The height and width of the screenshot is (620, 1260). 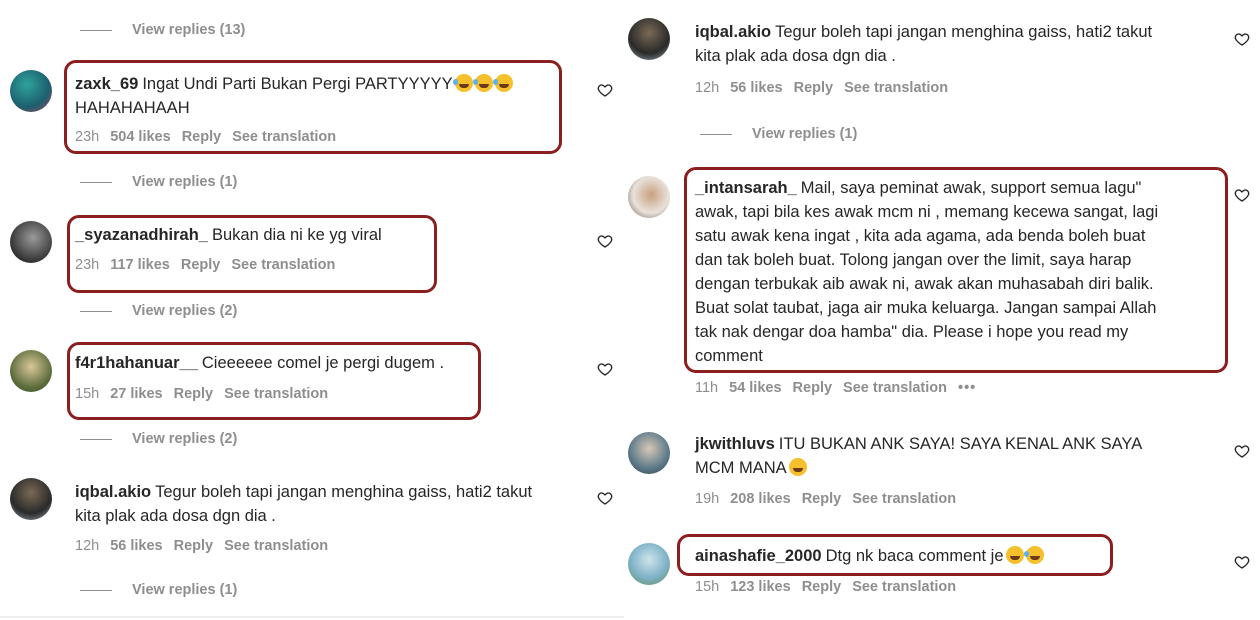 I want to click on timestamp: 15h, so click(x=707, y=587).